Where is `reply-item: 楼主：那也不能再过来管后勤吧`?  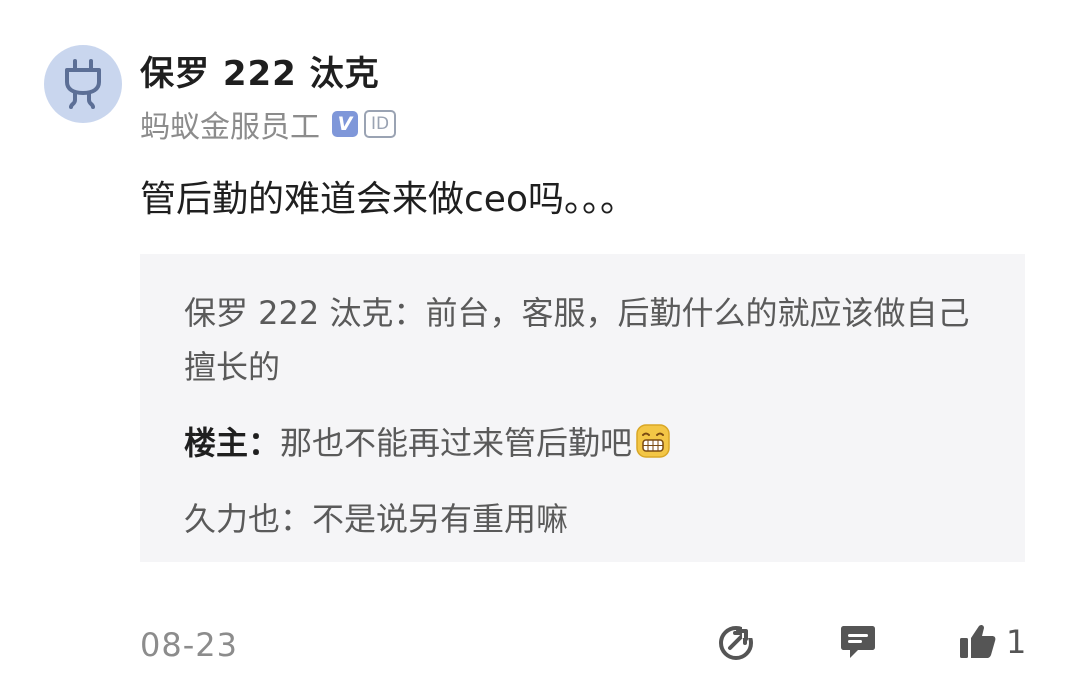
reply-item: 楼主：那也不能再过来管后勤吧 is located at coordinates (584, 446).